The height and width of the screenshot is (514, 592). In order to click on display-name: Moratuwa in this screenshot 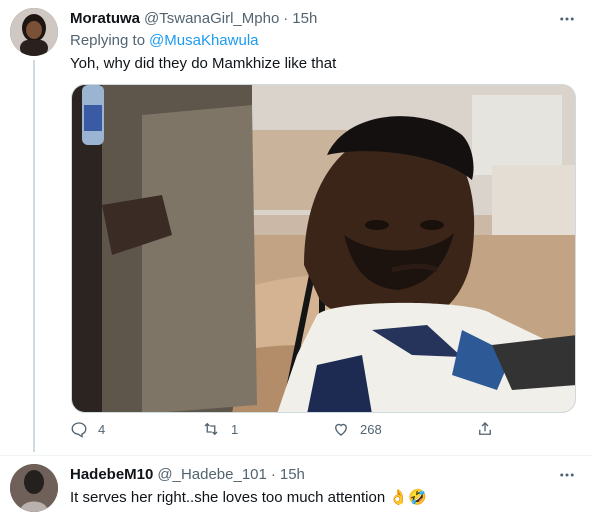, I will do `click(105, 18)`.